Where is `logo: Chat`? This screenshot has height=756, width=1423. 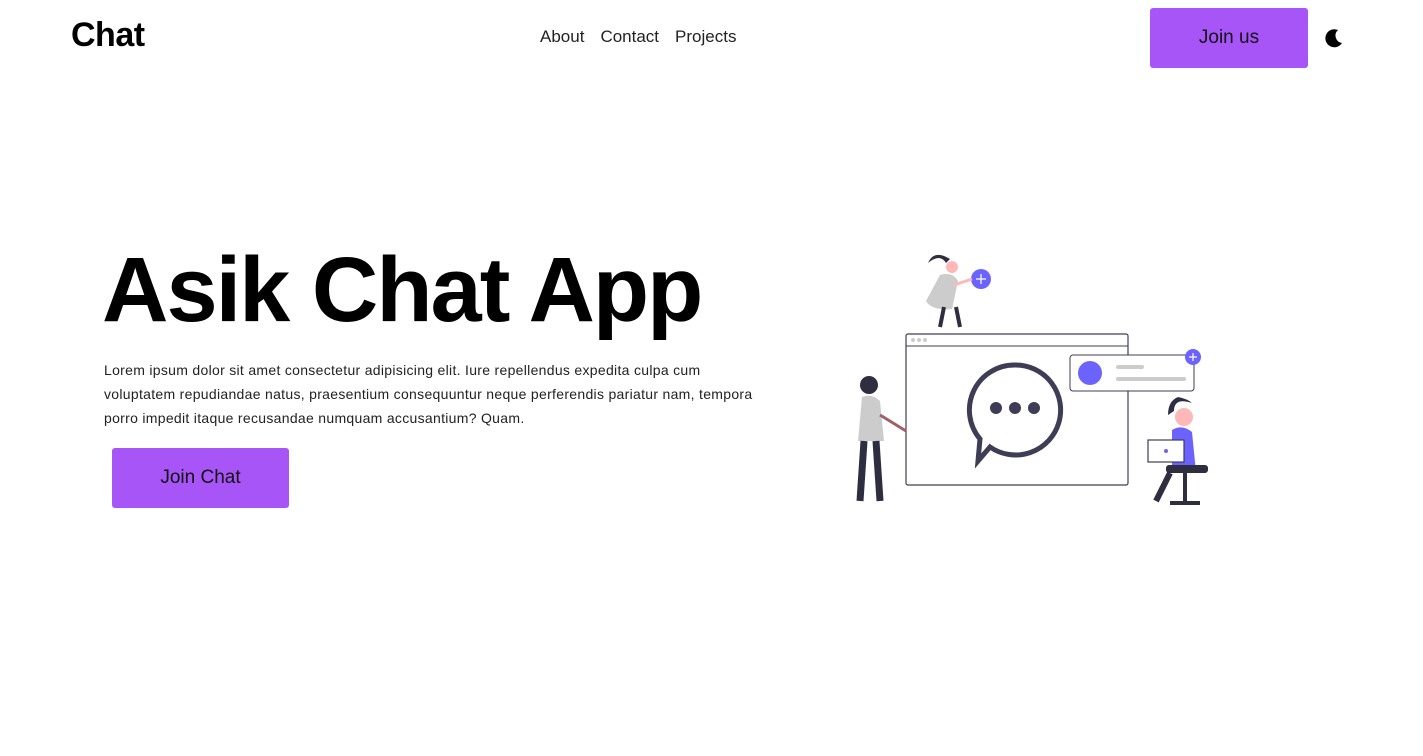 logo: Chat is located at coordinates (108, 35).